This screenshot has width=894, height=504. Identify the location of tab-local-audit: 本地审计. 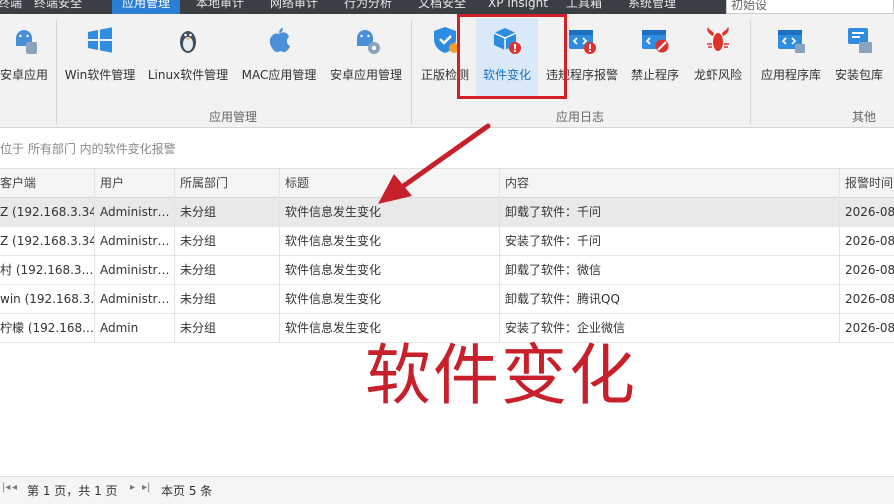
(220, 7).